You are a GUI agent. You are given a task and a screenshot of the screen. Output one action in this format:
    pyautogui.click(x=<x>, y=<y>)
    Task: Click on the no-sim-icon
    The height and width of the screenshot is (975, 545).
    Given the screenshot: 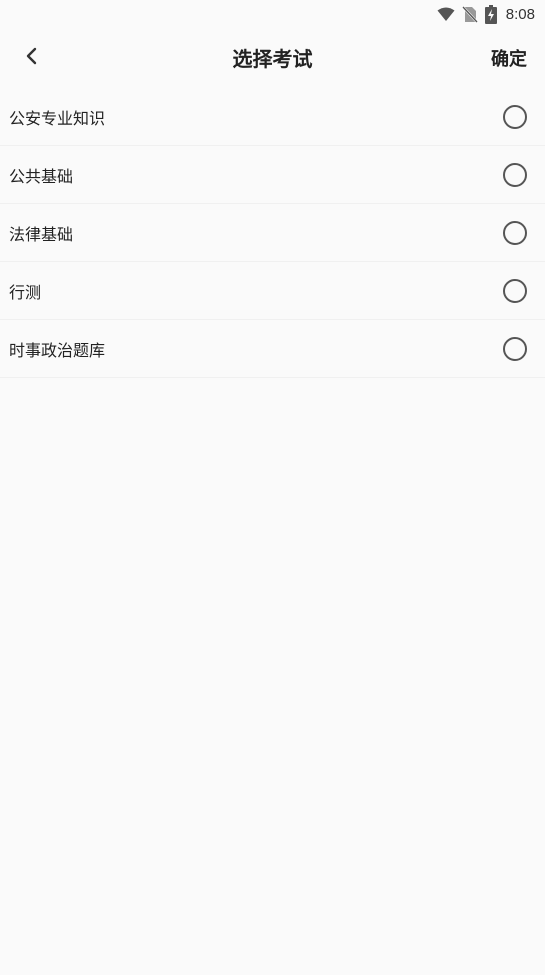 What is the action you would take?
    pyautogui.click(x=469, y=14)
    